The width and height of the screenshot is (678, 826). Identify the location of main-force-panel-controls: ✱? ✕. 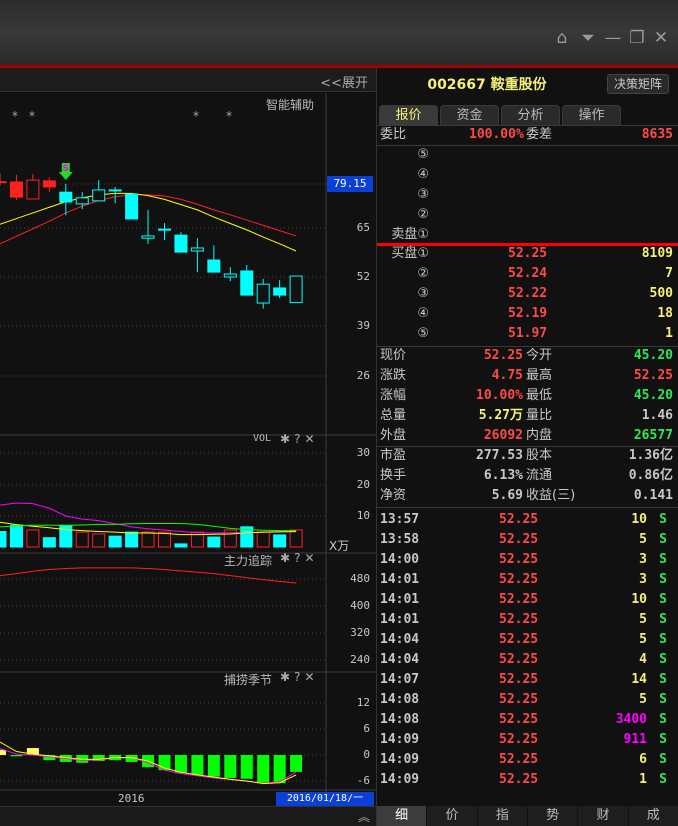
(295, 558).